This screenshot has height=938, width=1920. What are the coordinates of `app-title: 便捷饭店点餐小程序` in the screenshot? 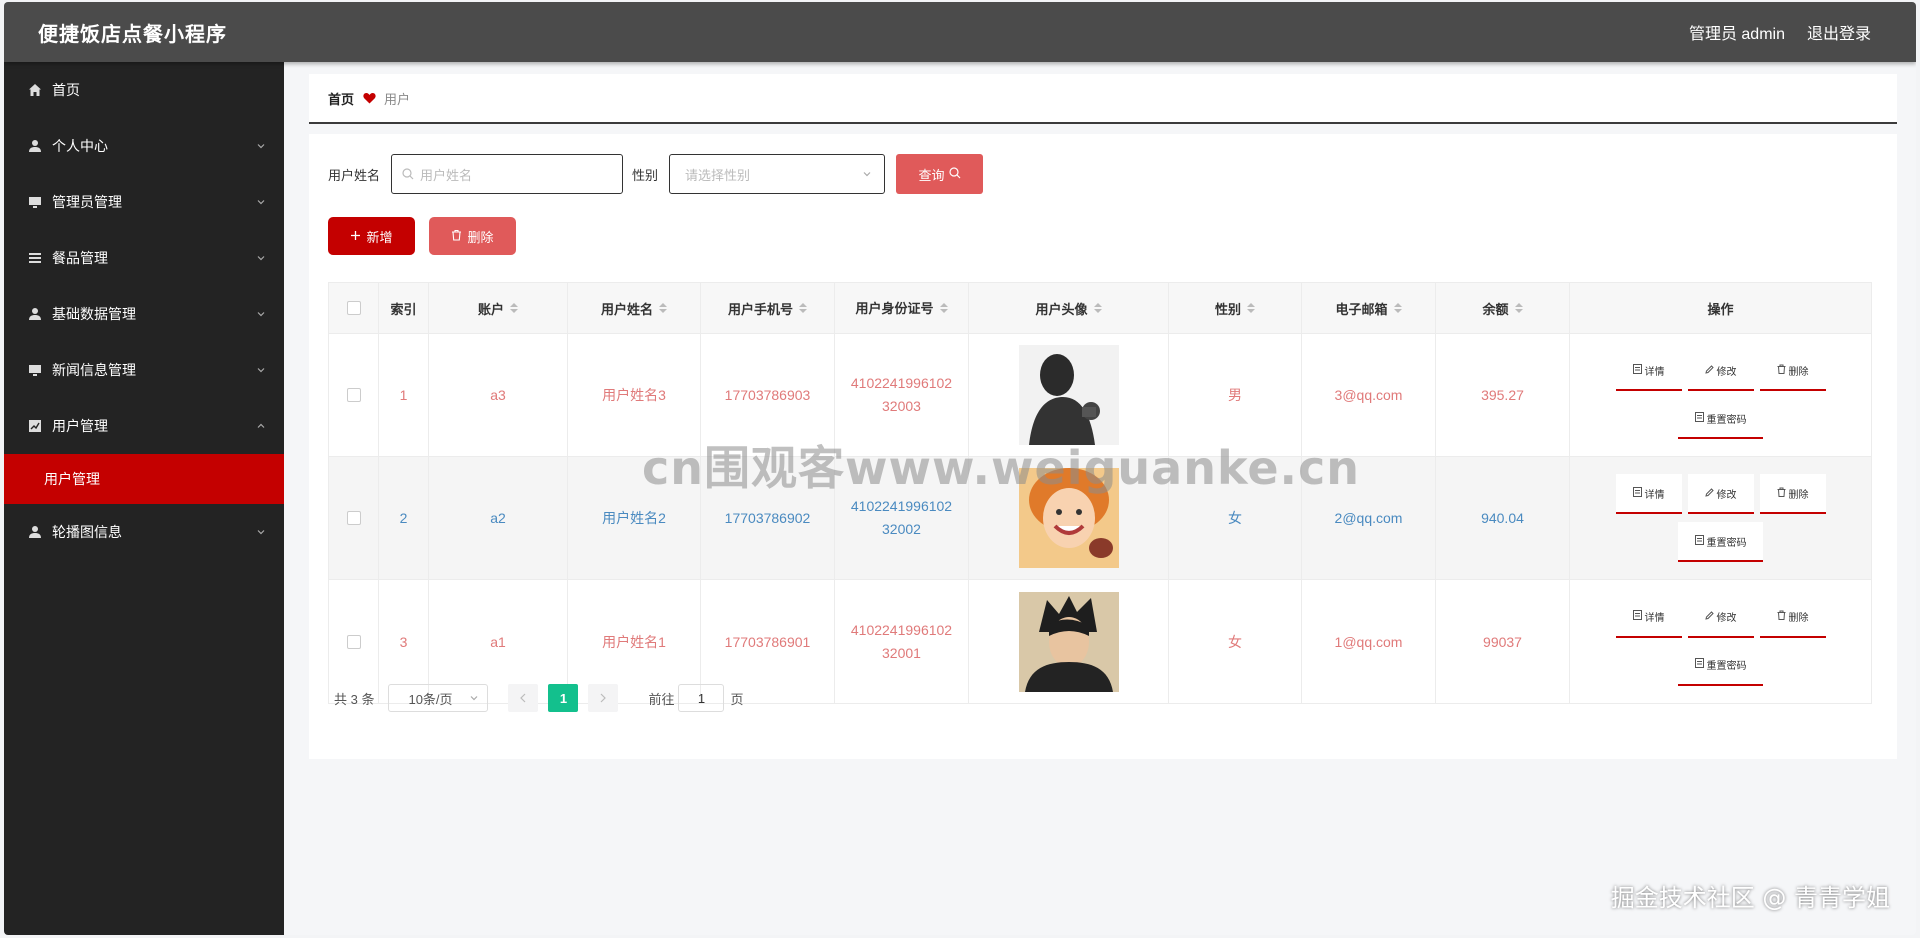 It's located at (132, 34).